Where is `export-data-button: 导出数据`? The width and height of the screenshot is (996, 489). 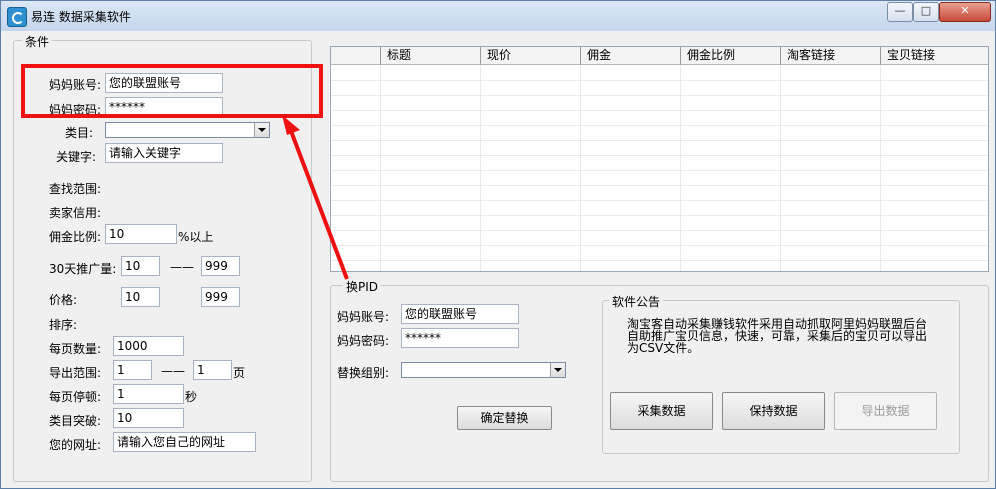
export-data-button: 导出数据 is located at coordinates (885, 411).